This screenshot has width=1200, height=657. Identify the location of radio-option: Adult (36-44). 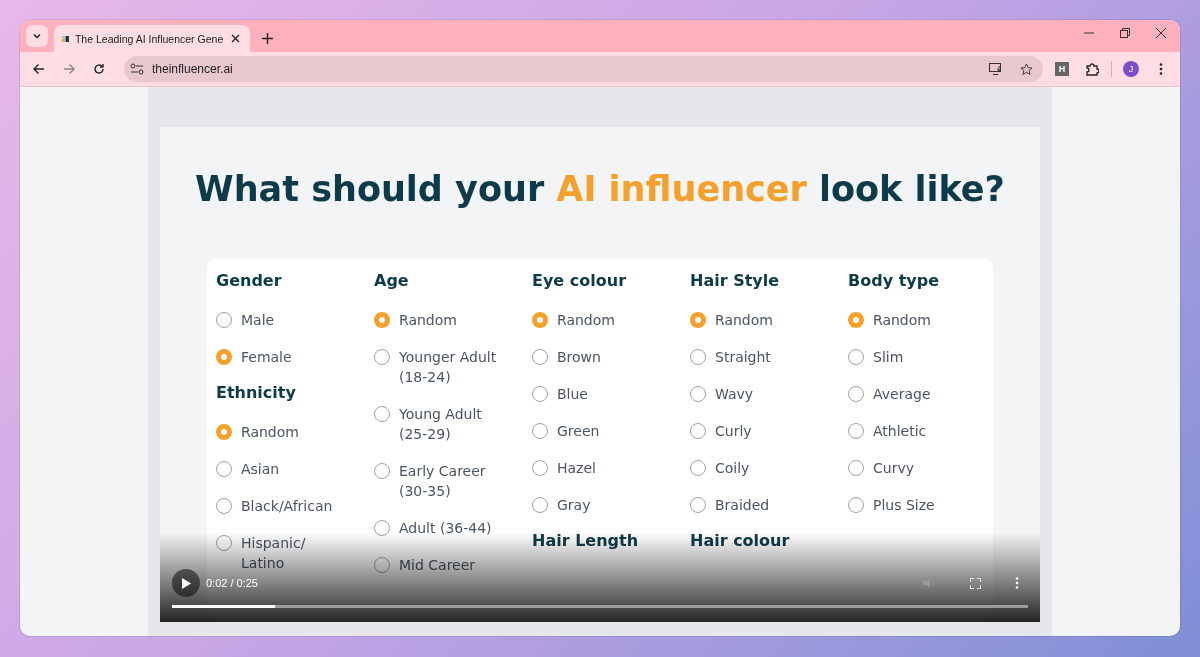
(453, 528).